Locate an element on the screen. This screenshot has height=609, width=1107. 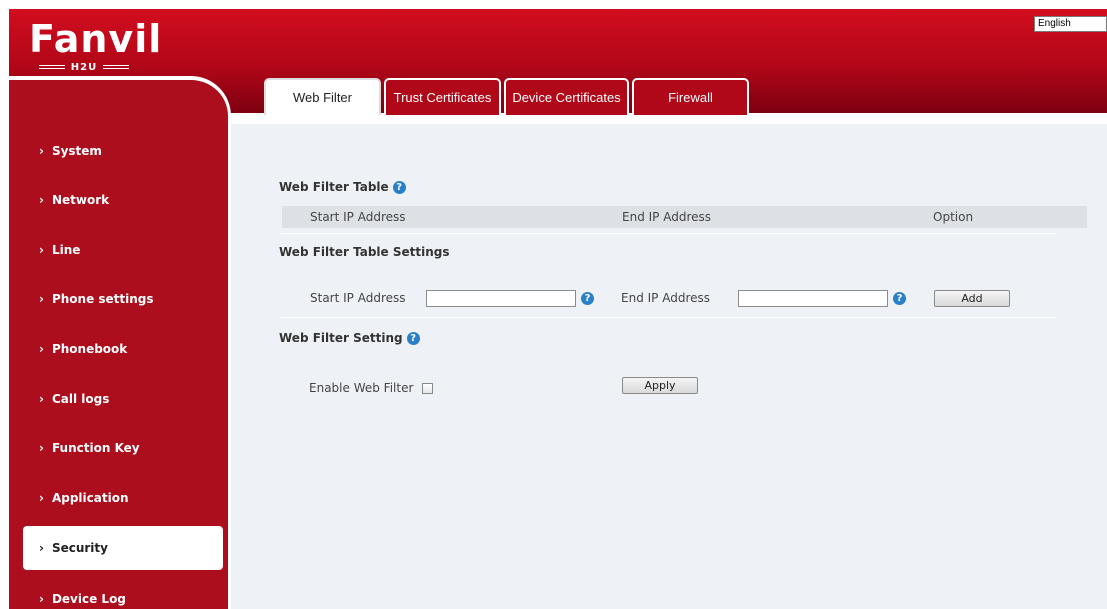
sidebar-item-label: Network is located at coordinates (80, 200).